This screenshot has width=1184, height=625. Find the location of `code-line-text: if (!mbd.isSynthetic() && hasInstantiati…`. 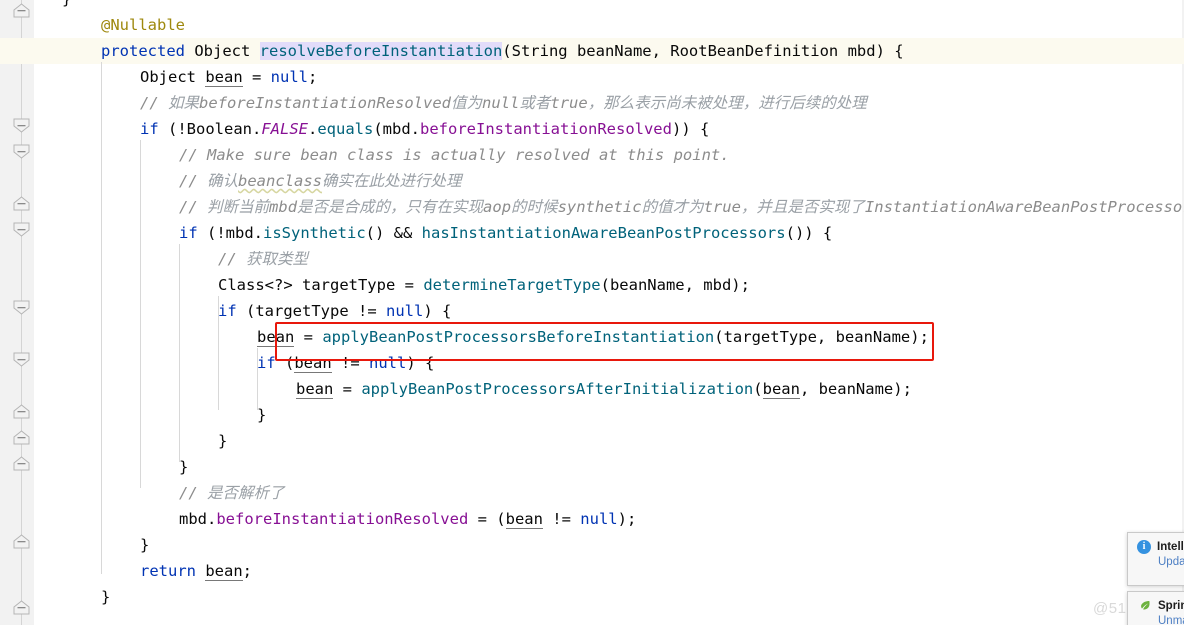

code-line-text: if (!mbd.isSynthetic() && hasInstantiati… is located at coordinates (506, 233).